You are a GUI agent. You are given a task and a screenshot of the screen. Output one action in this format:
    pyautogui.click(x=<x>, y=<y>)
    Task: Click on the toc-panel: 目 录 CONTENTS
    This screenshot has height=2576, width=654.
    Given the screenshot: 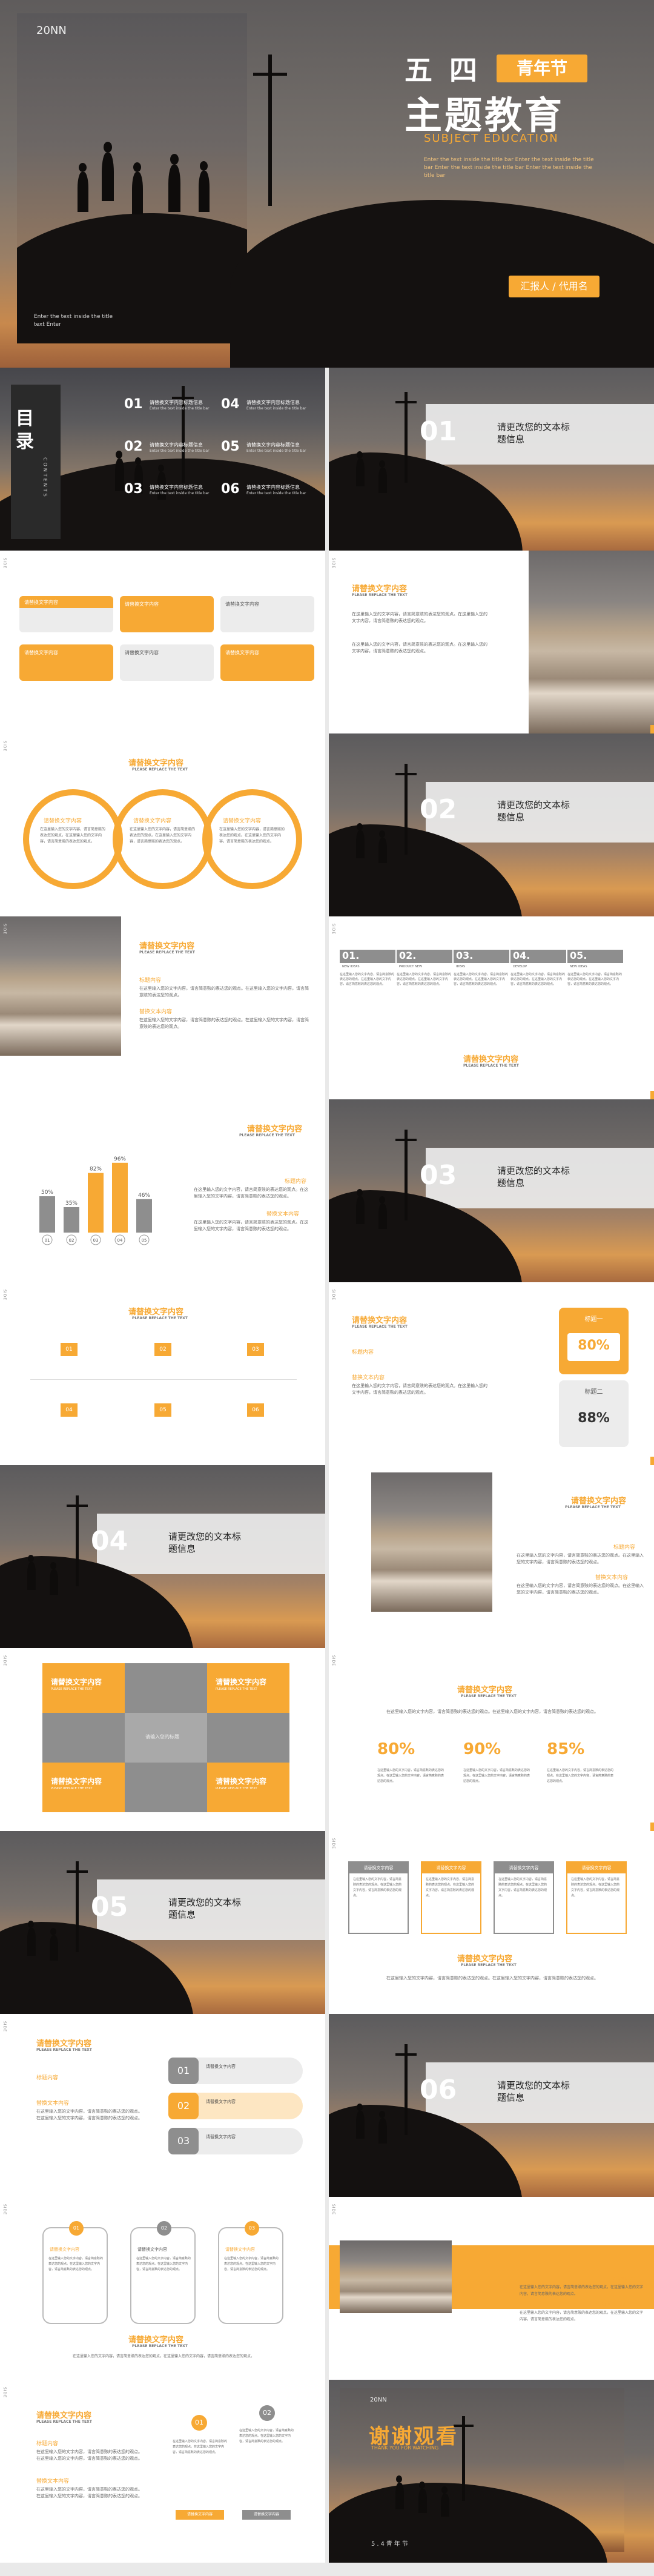 What is the action you would take?
    pyautogui.click(x=36, y=462)
    